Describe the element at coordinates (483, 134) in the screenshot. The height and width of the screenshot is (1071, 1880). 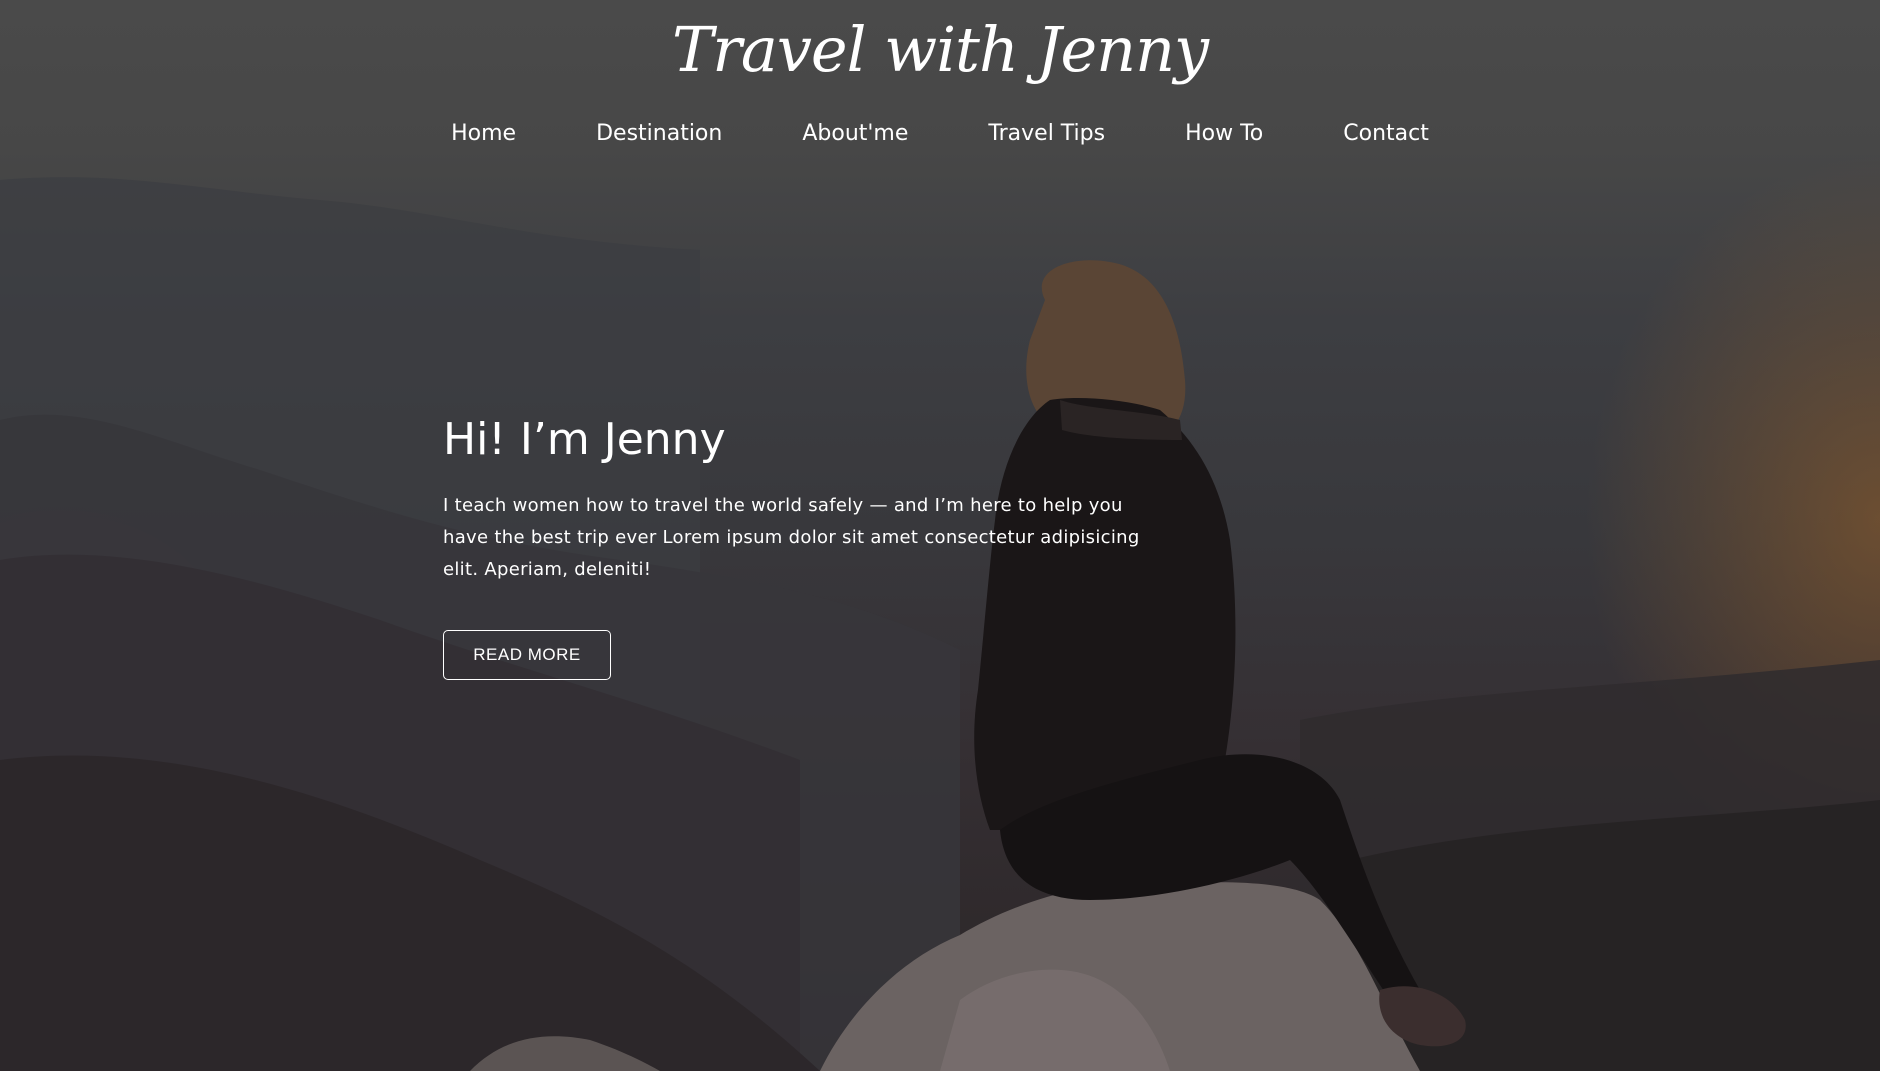
I see `nav-item-home: Home` at that location.